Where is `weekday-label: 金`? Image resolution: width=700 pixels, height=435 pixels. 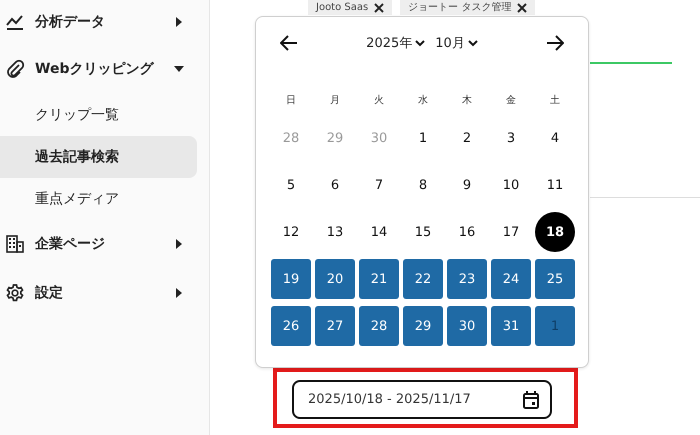
weekday-label: 金 is located at coordinates (511, 100).